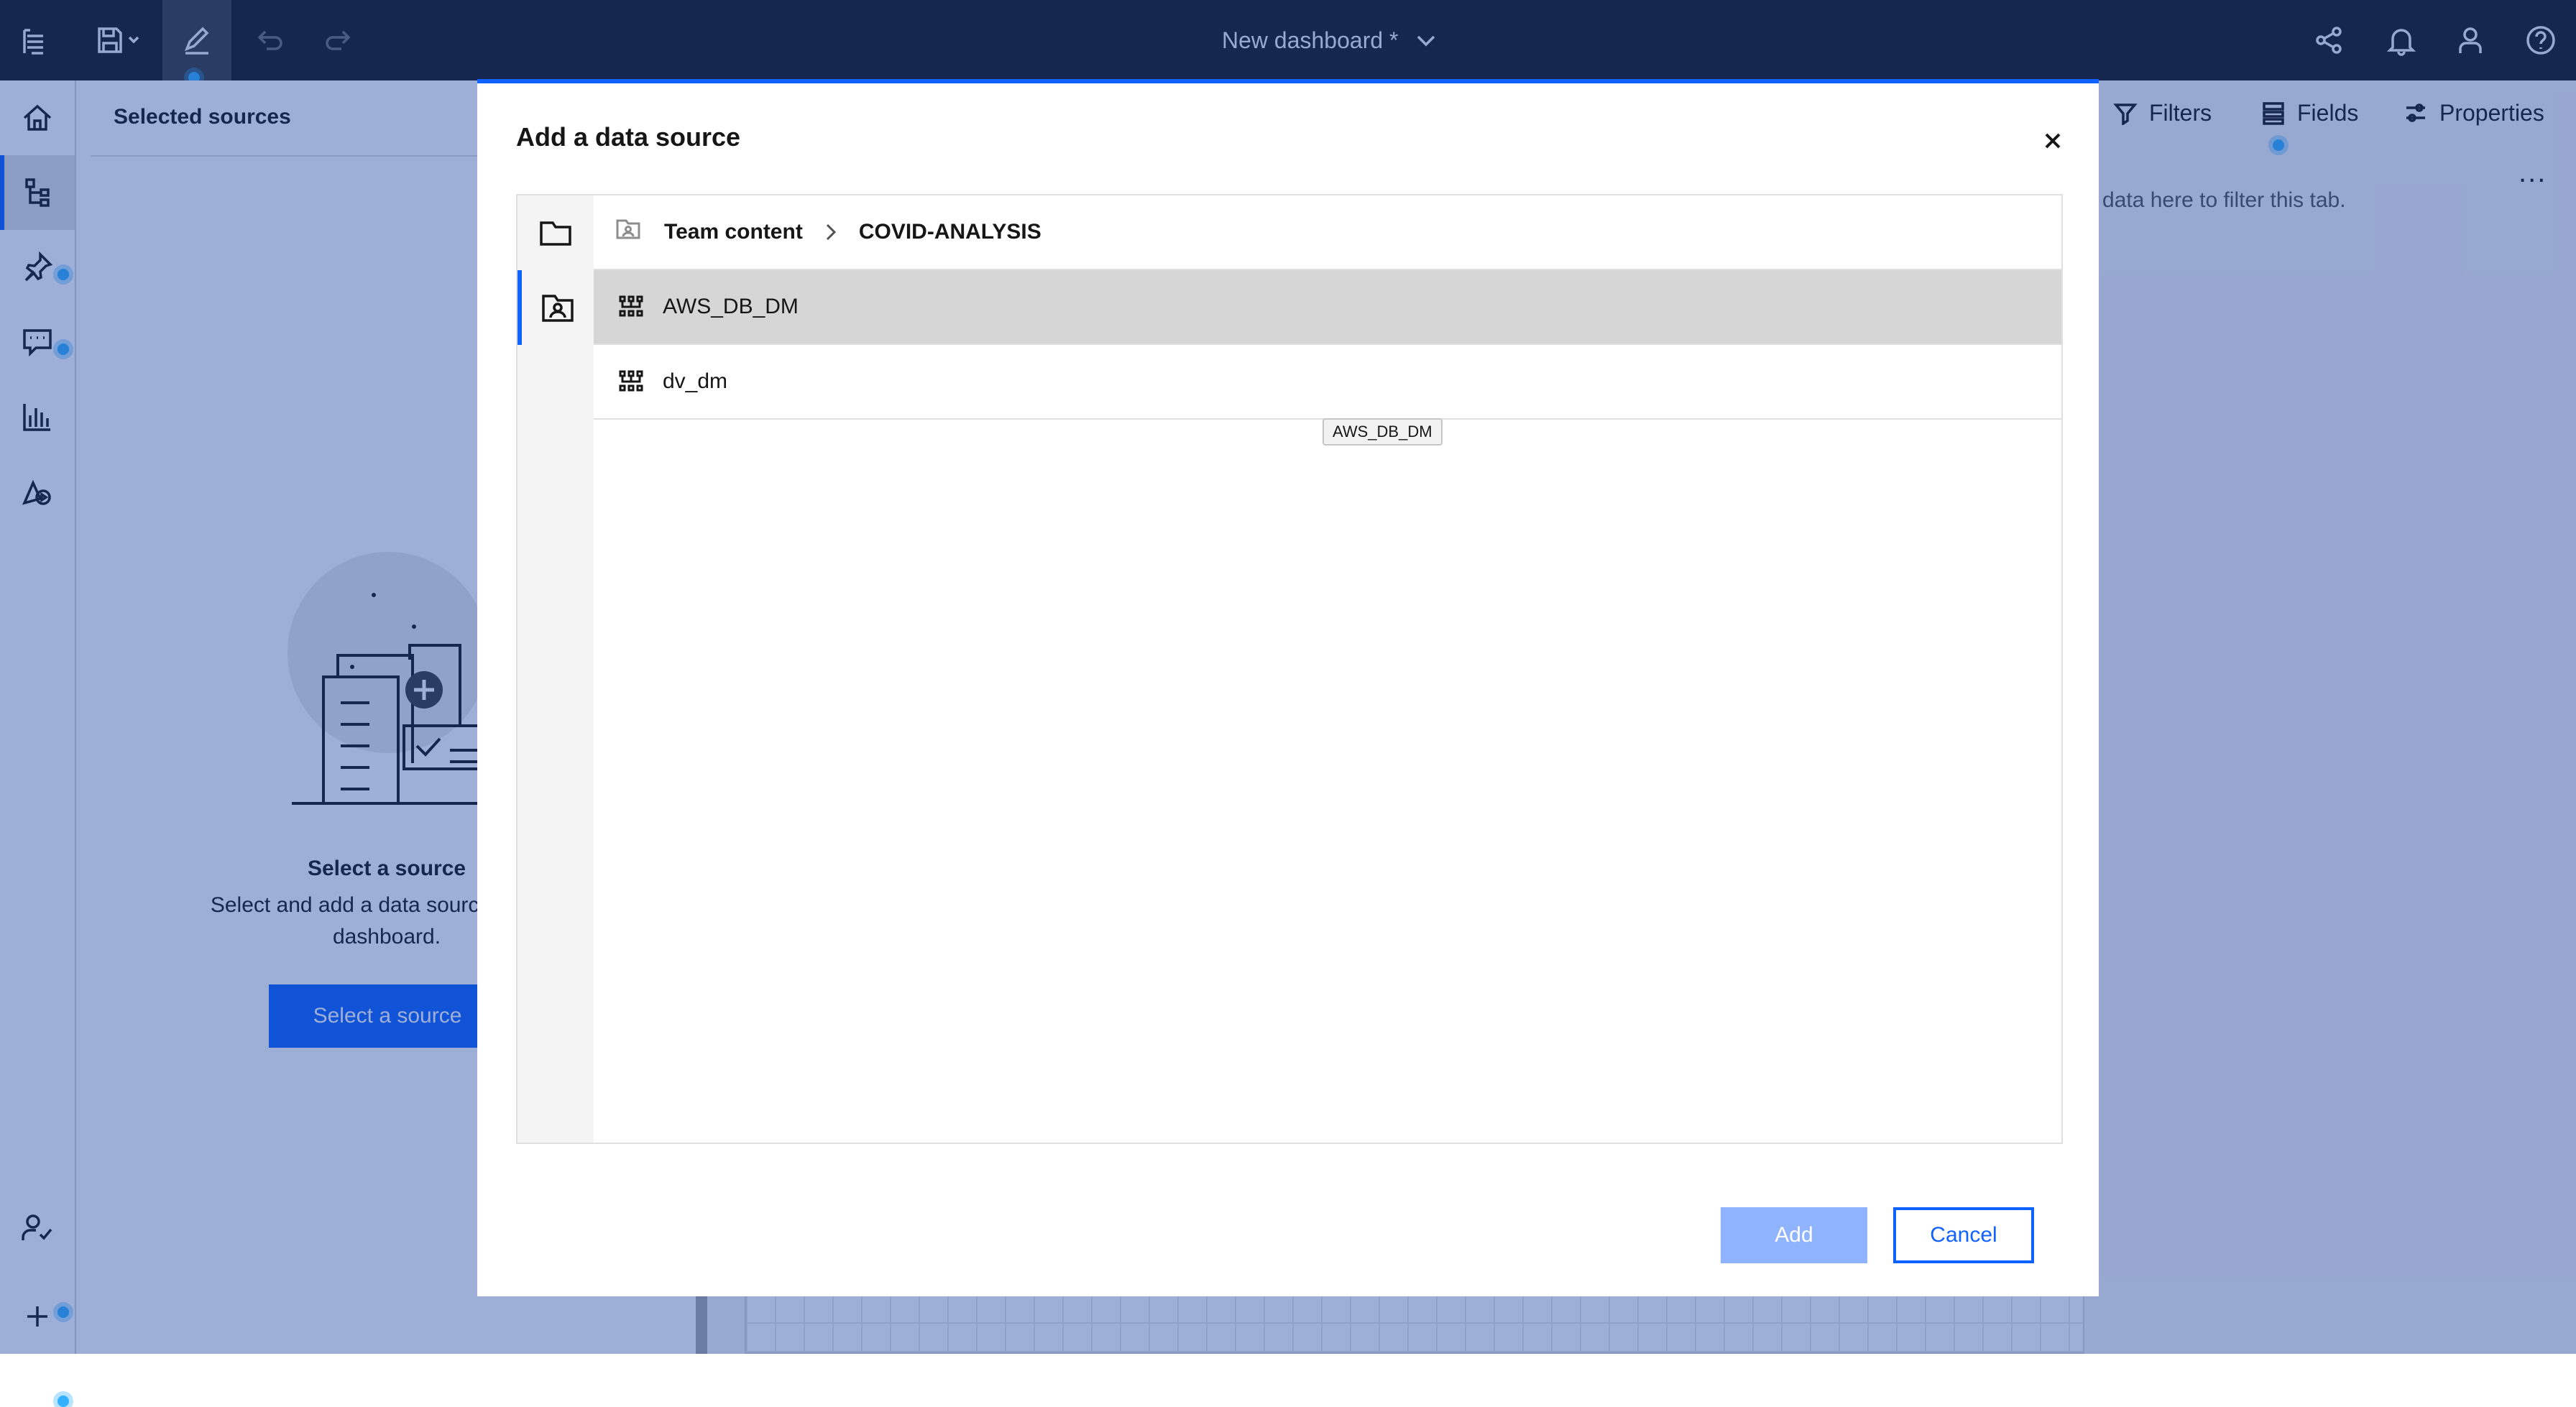 This screenshot has width=2576, height=1407. I want to click on add-button: Add, so click(1794, 1235).